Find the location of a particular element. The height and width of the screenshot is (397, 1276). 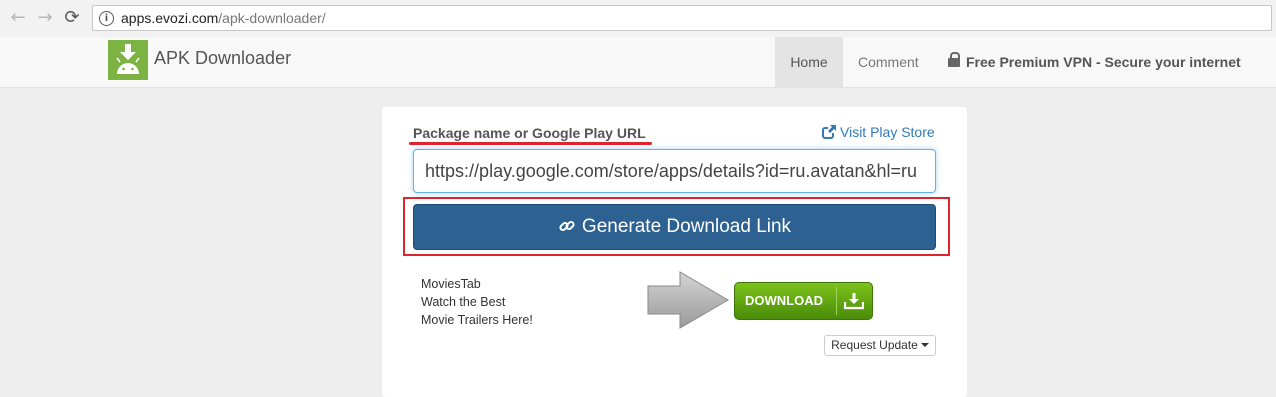

package-label: Package name or Google Play URL is located at coordinates (529, 133).